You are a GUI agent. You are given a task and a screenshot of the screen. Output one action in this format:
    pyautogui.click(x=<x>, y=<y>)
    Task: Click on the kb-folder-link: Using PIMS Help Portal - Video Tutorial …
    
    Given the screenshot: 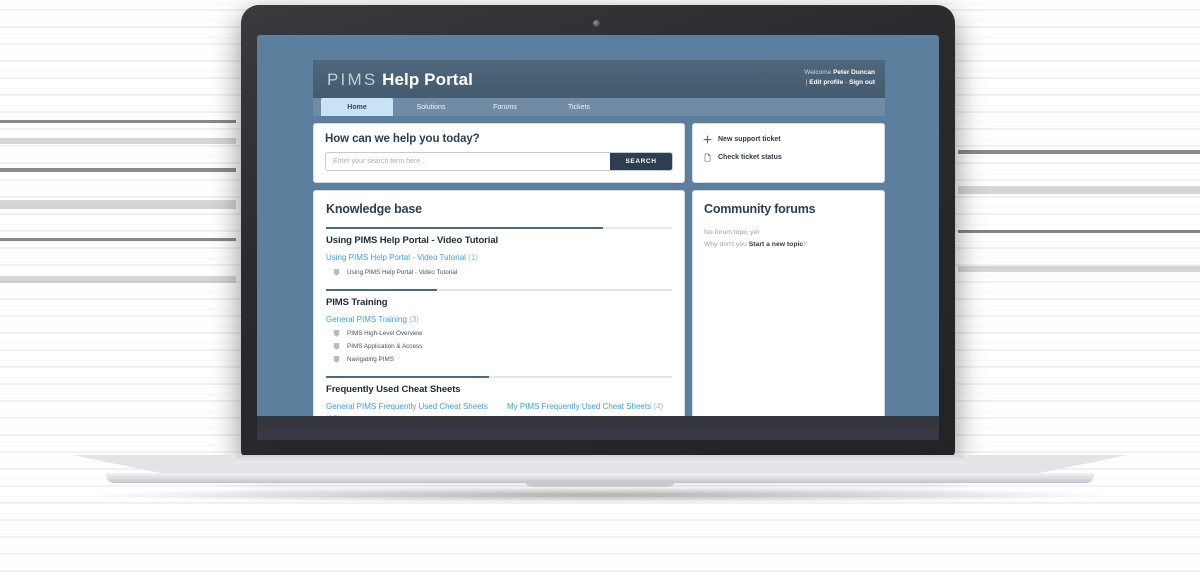 What is the action you would take?
    pyautogui.click(x=499, y=258)
    